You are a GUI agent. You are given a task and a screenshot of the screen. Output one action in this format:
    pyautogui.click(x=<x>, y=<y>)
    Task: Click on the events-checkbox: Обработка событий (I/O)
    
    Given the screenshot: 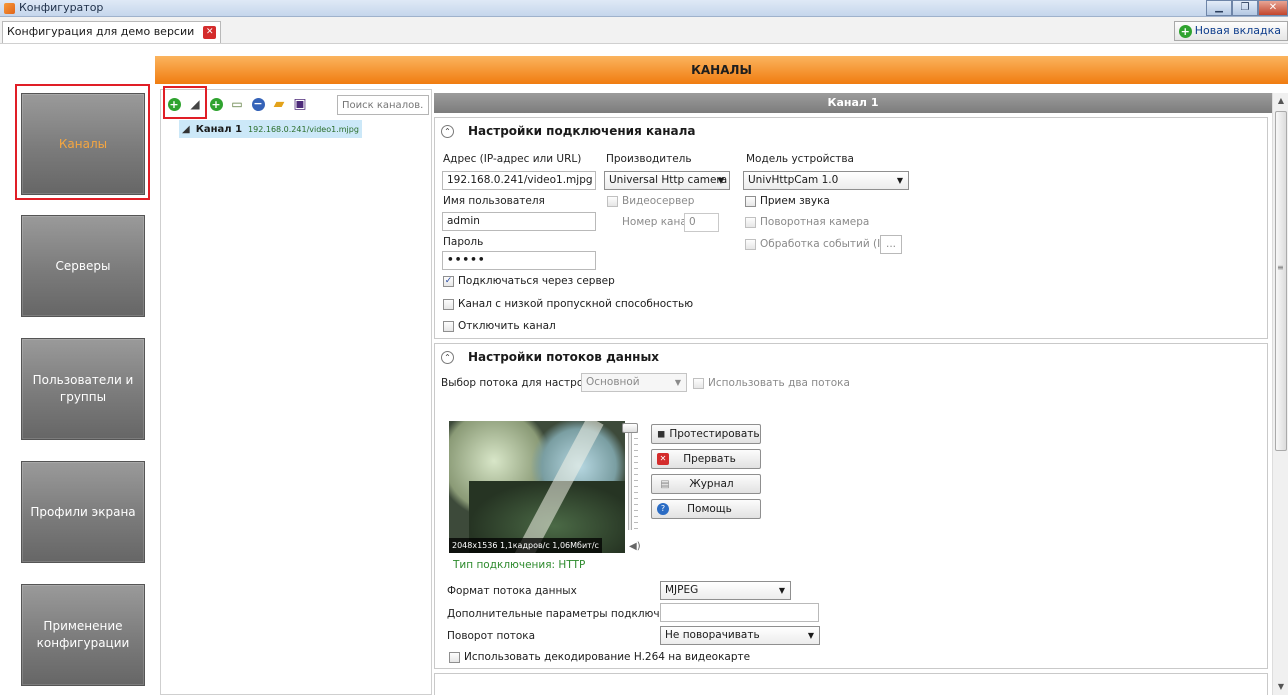 What is the action you would take?
    pyautogui.click(x=820, y=244)
    